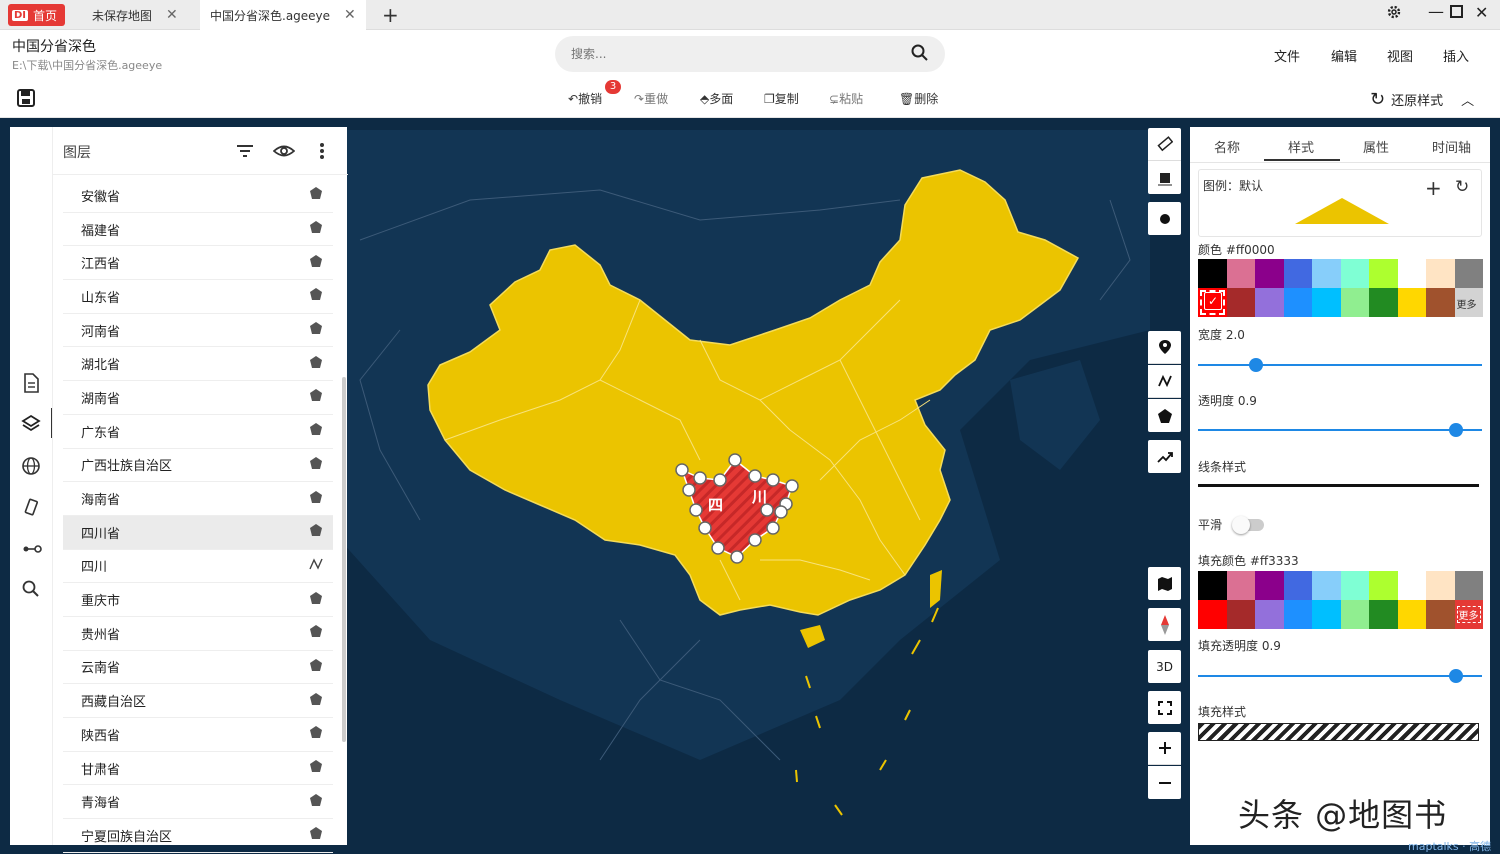  Describe the element at coordinates (245, 153) in the screenshot. I see `filter-icon` at that location.